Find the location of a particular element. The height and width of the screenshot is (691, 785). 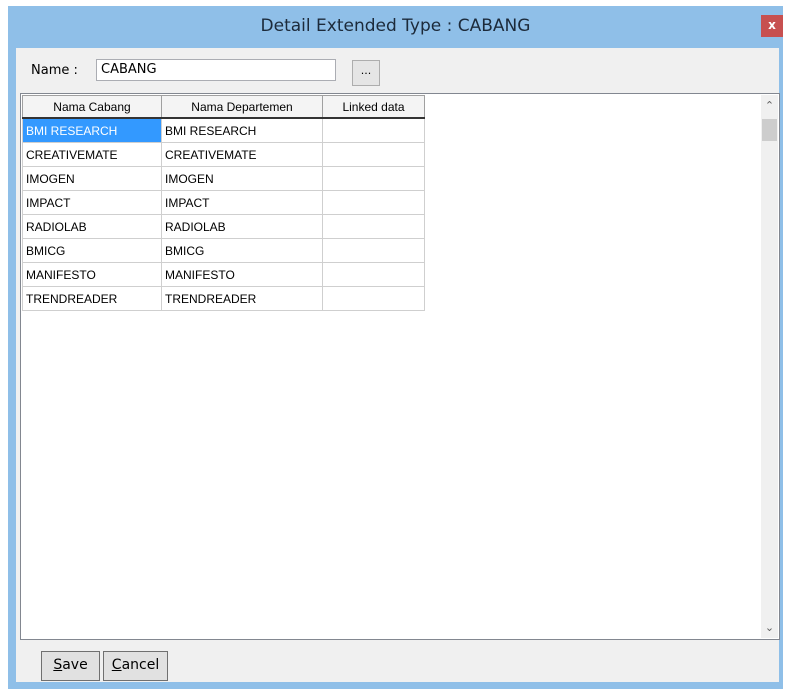

cell-nama-cabang: BMI RESEARCH is located at coordinates (92, 130).